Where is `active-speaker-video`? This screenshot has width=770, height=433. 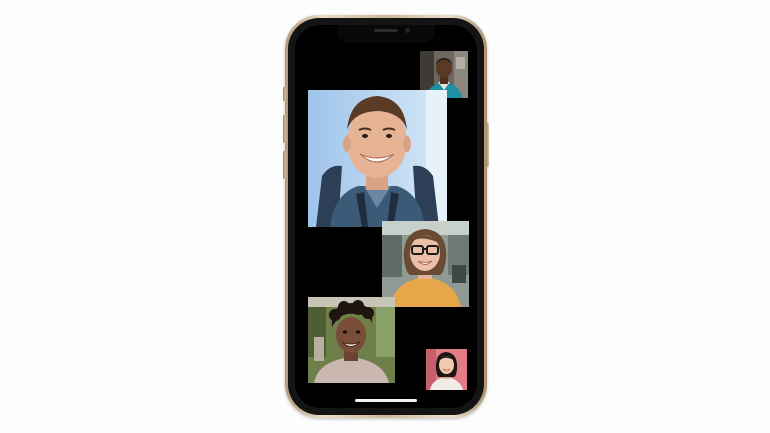
active-speaker-video is located at coordinates (377, 158).